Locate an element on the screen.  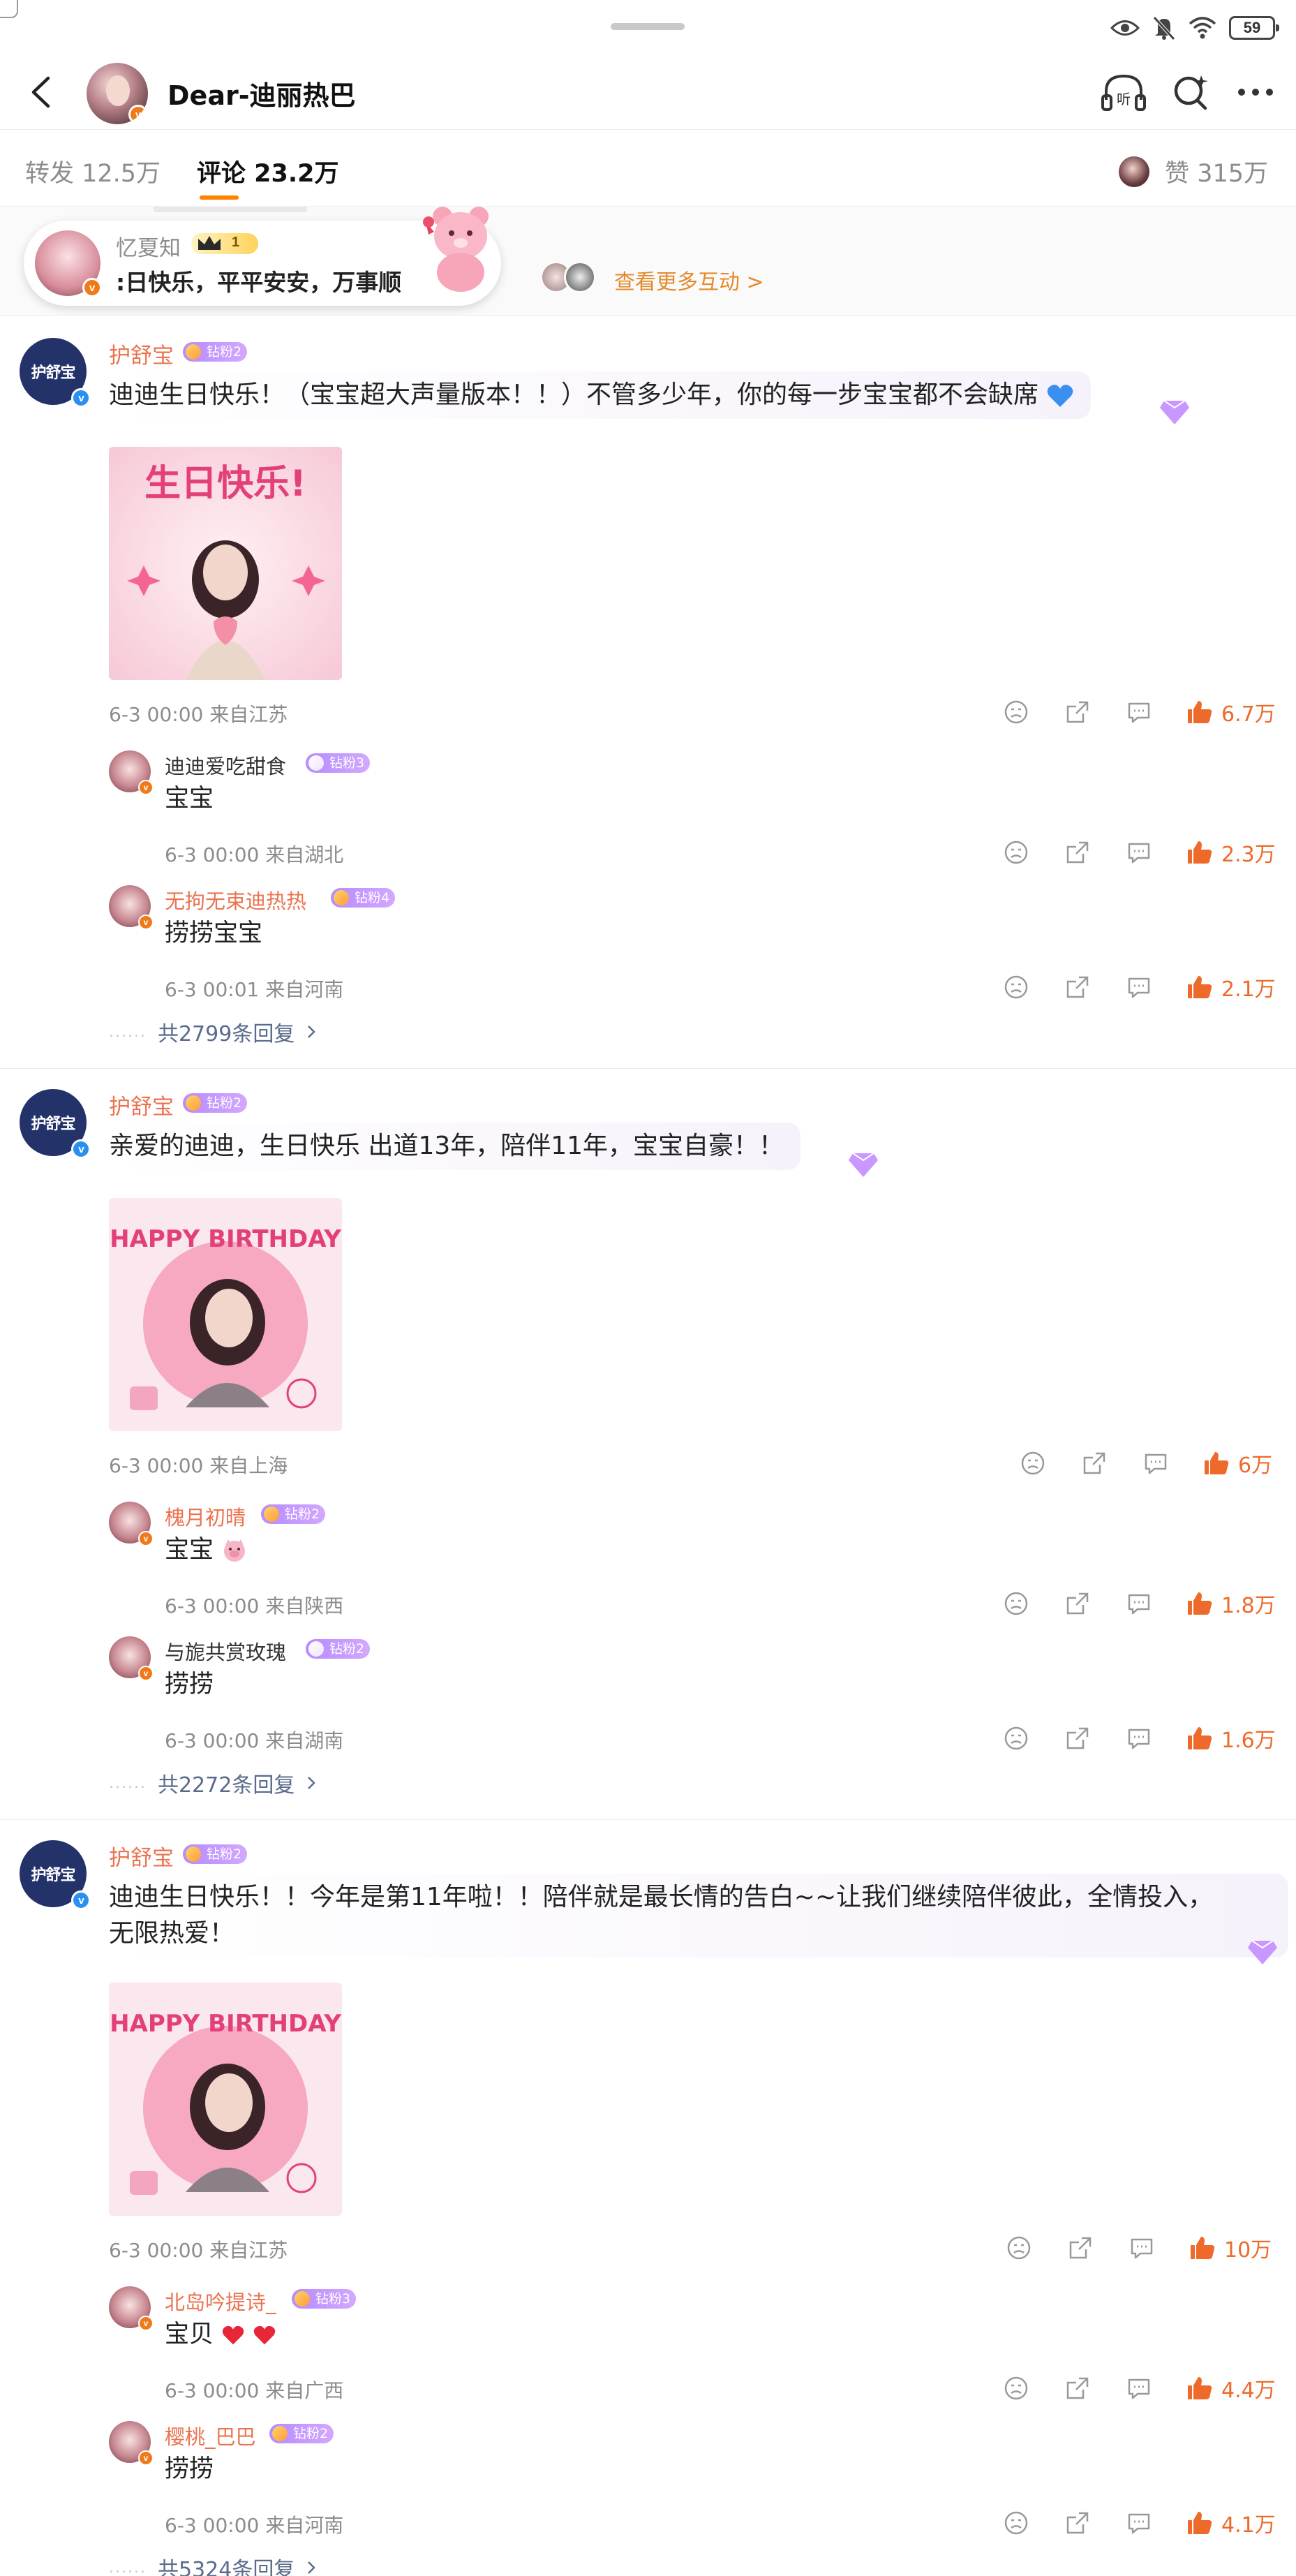
notice-text: :日快乐，平平安安，万事顺 is located at coordinates (259, 282).